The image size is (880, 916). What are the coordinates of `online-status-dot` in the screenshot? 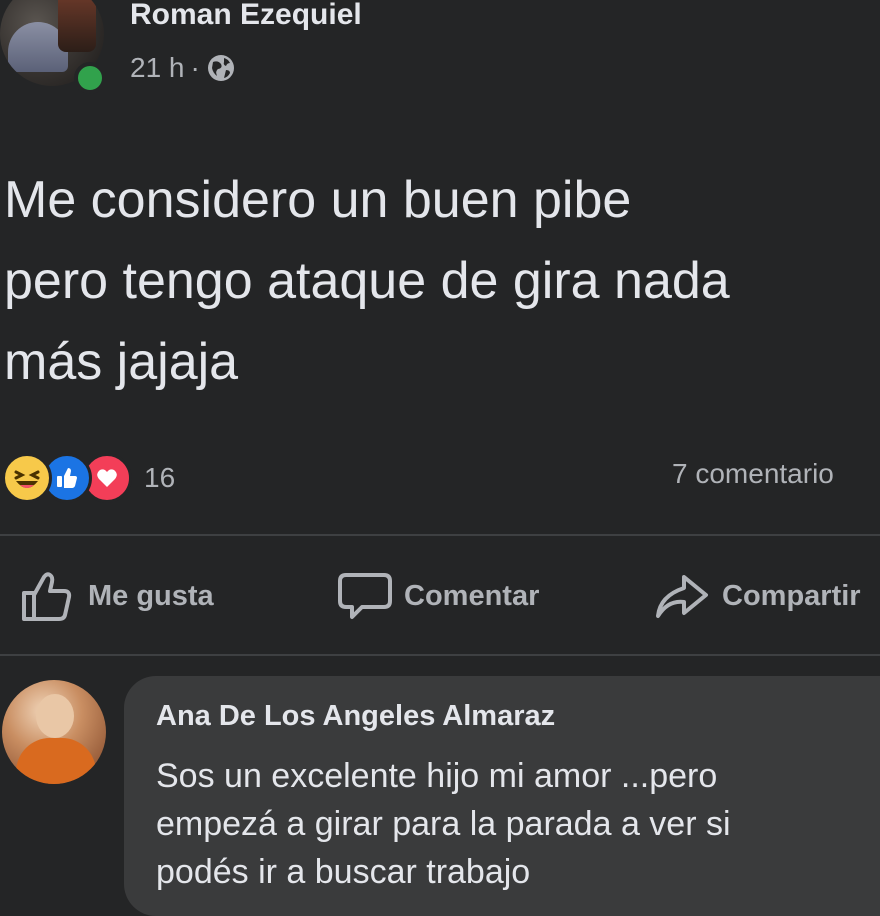 It's located at (90, 78).